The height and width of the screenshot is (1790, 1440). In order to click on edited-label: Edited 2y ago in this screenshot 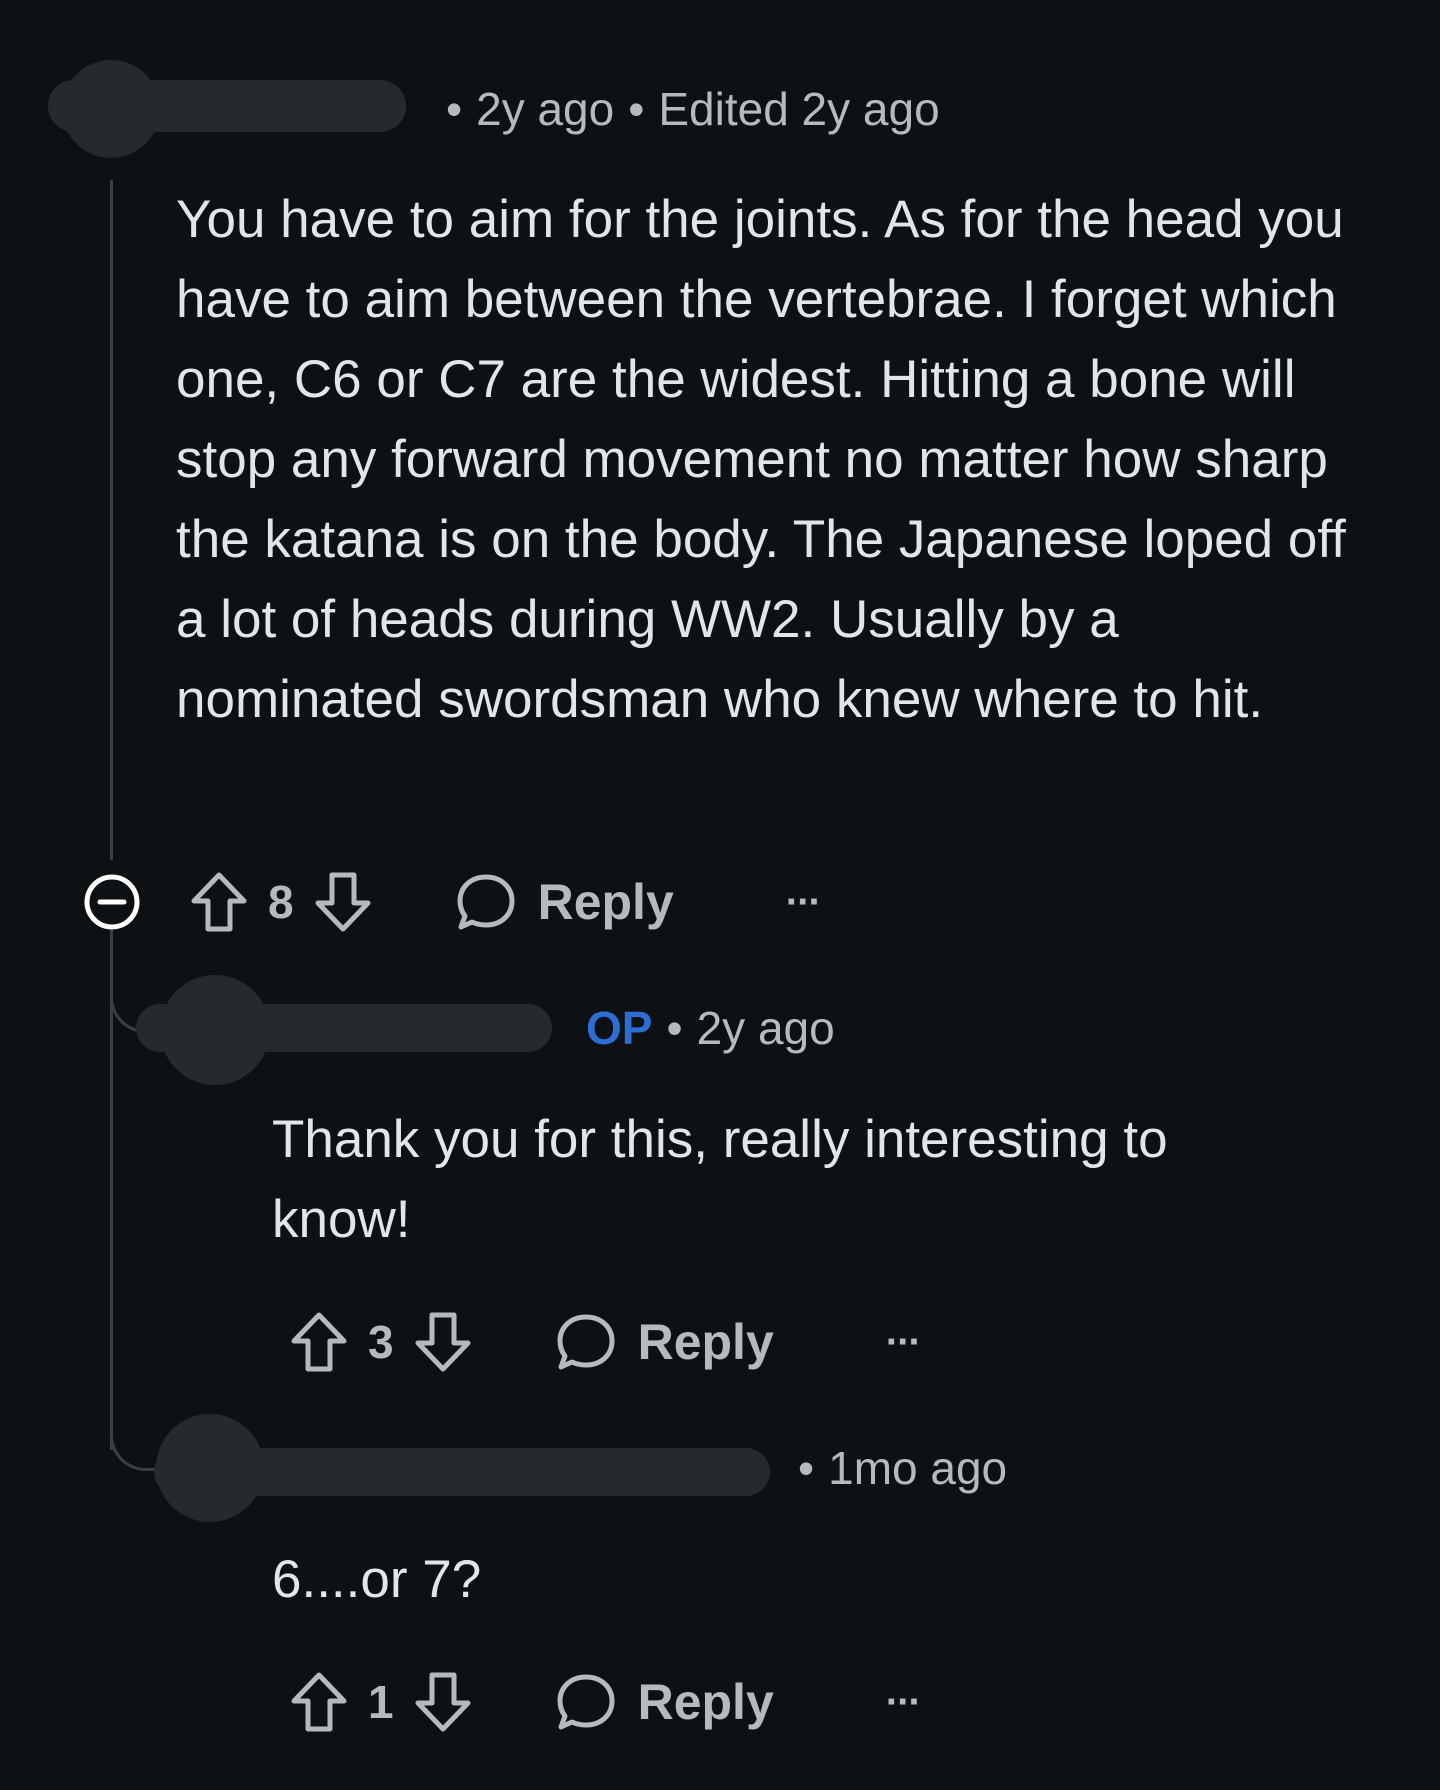, I will do `click(799, 109)`.